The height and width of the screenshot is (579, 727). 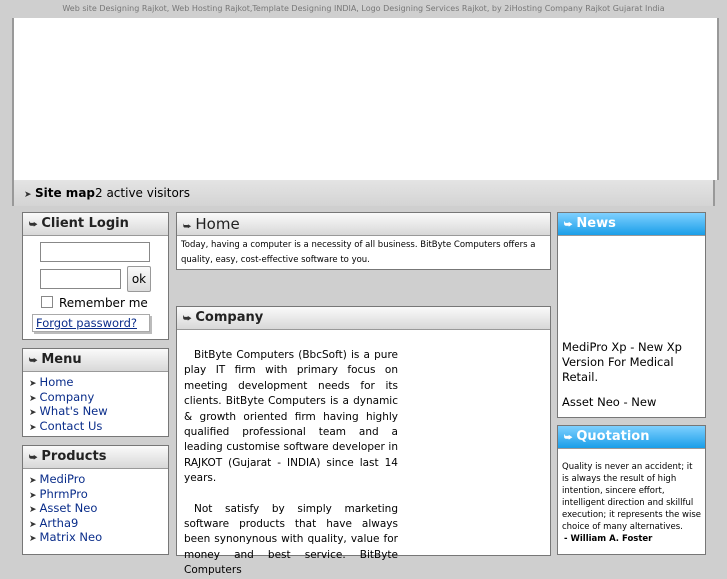 I want to click on quotation-title: Quotation, so click(x=613, y=436).